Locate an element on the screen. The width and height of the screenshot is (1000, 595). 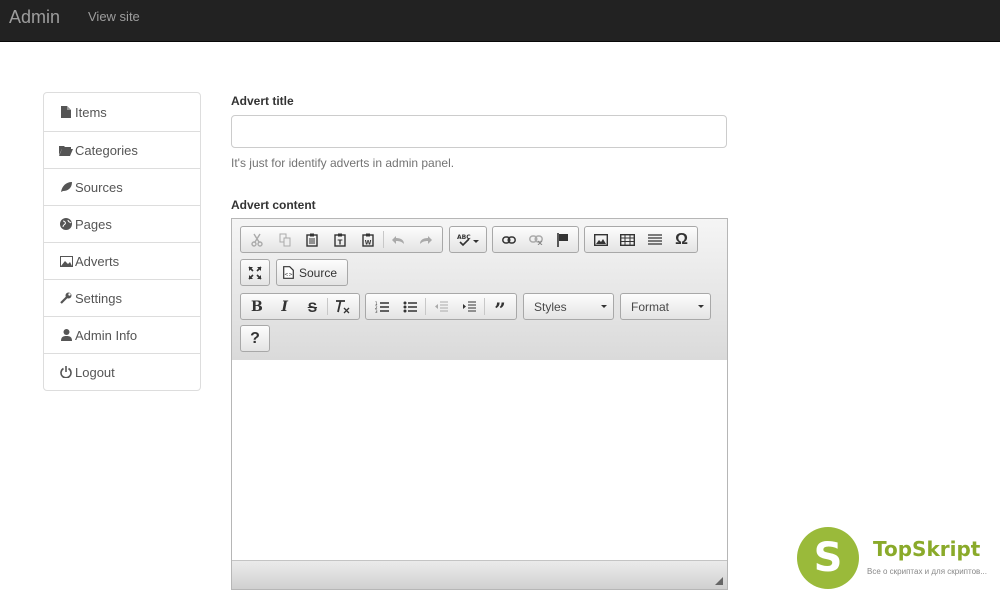
outdent-button is located at coordinates (441, 306).